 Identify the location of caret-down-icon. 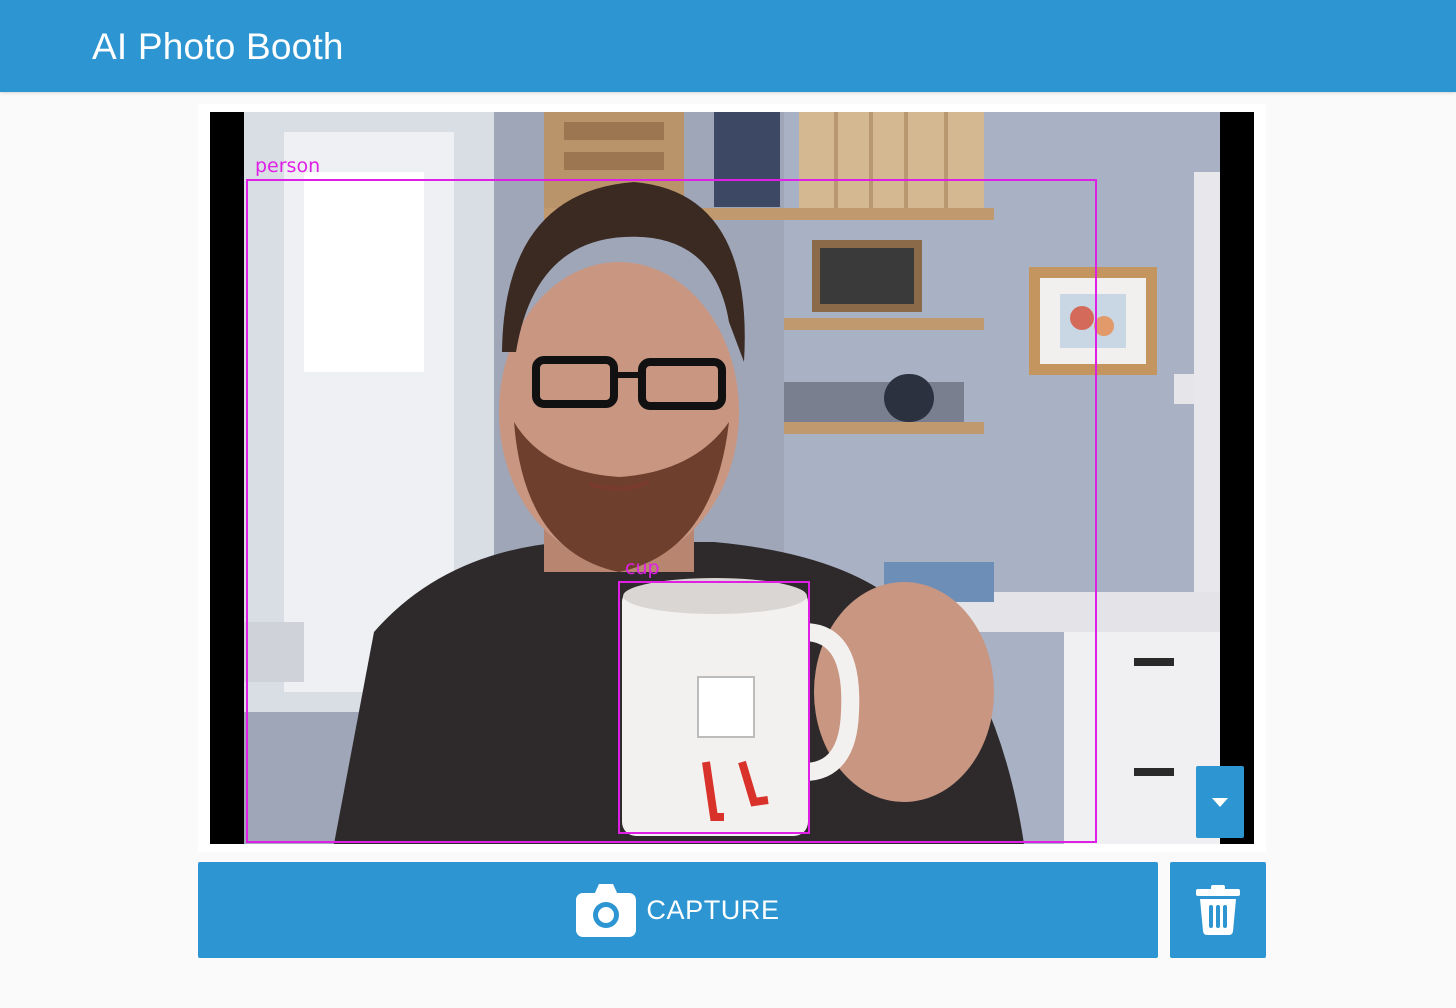
(1220, 802).